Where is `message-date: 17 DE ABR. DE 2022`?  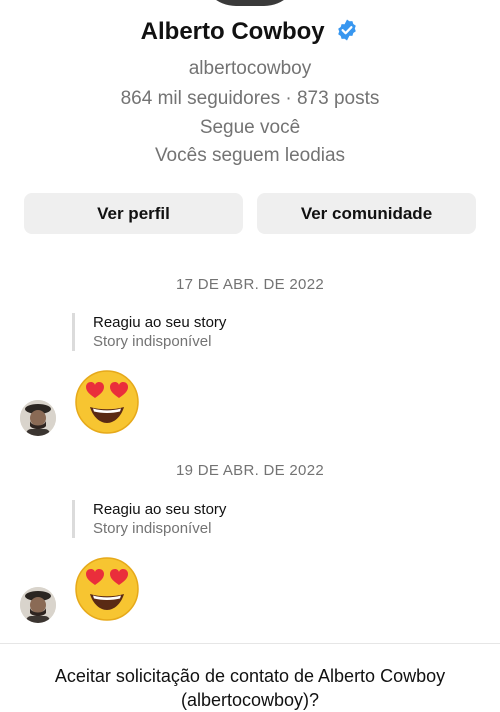 message-date: 17 DE ABR. DE 2022 is located at coordinates (250, 284).